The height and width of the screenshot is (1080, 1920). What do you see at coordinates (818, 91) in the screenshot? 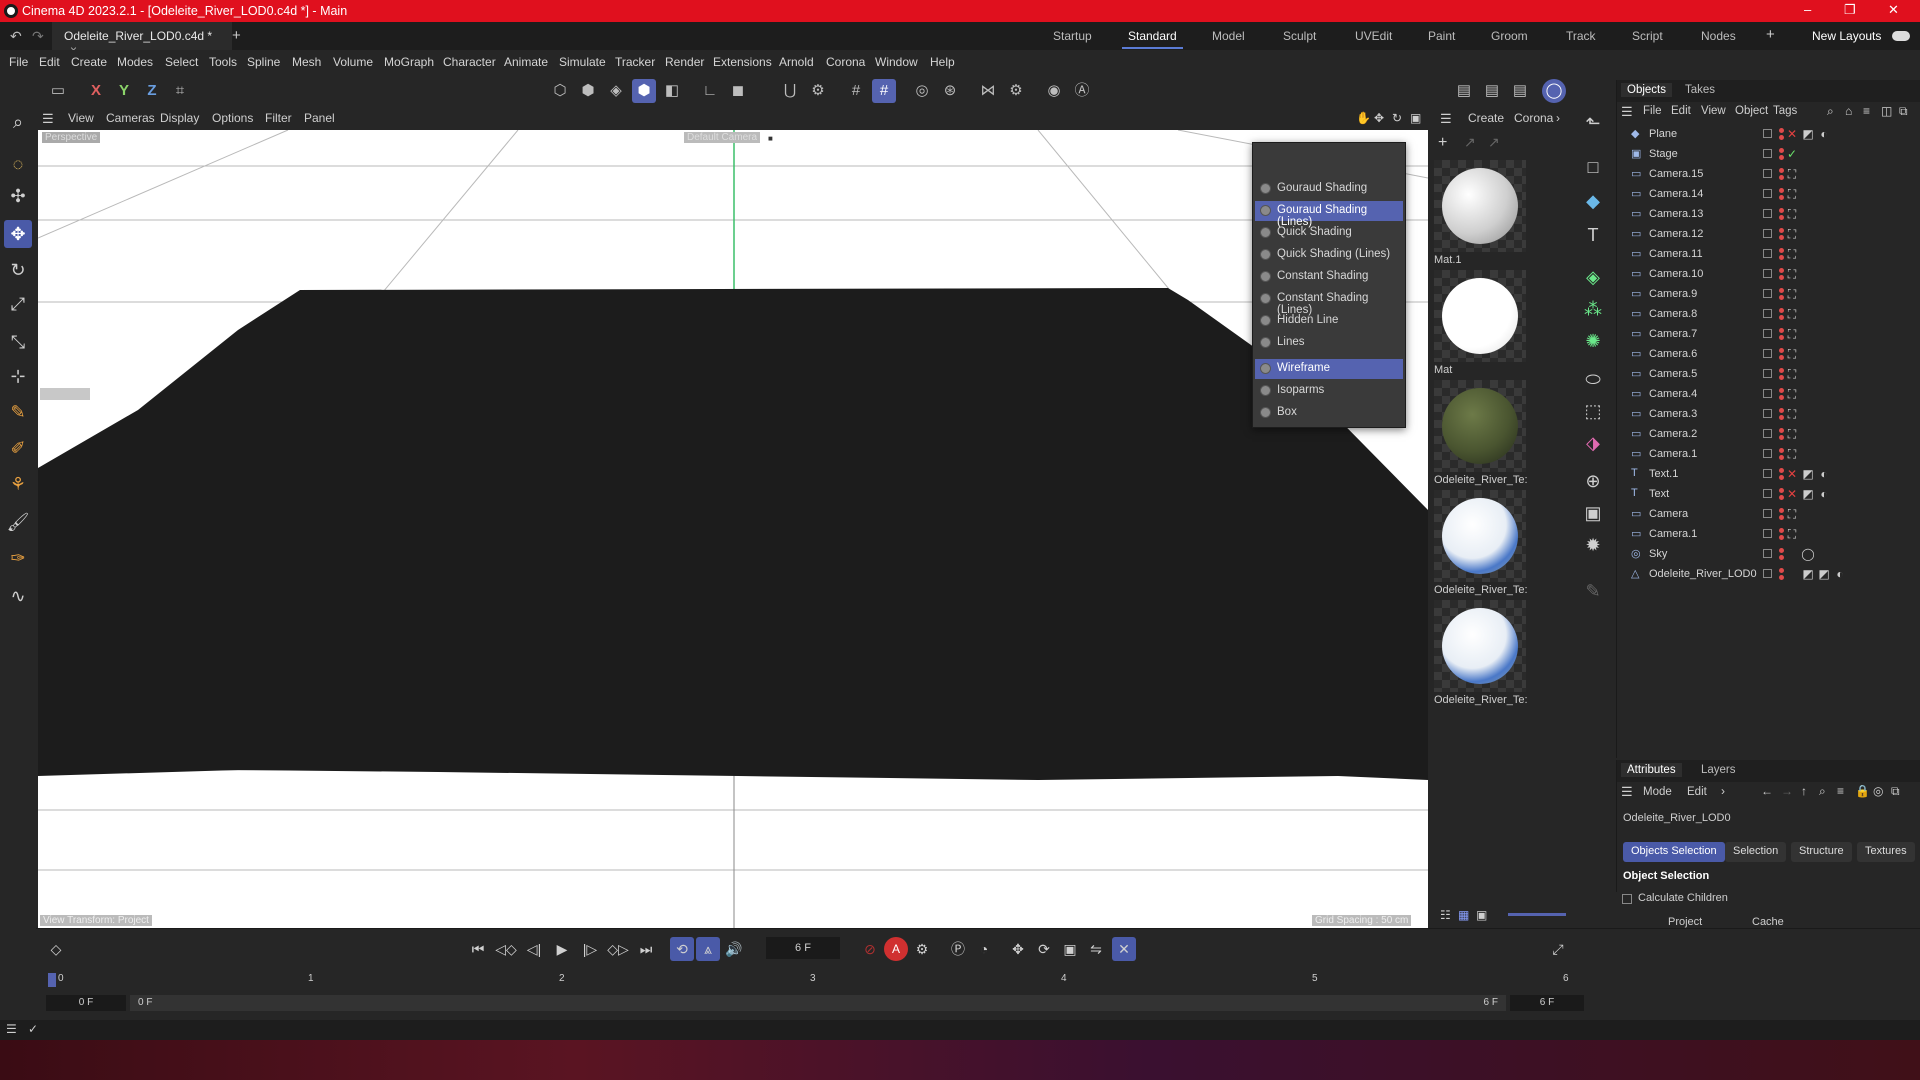
I see `snap-settings-icon: ⚙` at bounding box center [818, 91].